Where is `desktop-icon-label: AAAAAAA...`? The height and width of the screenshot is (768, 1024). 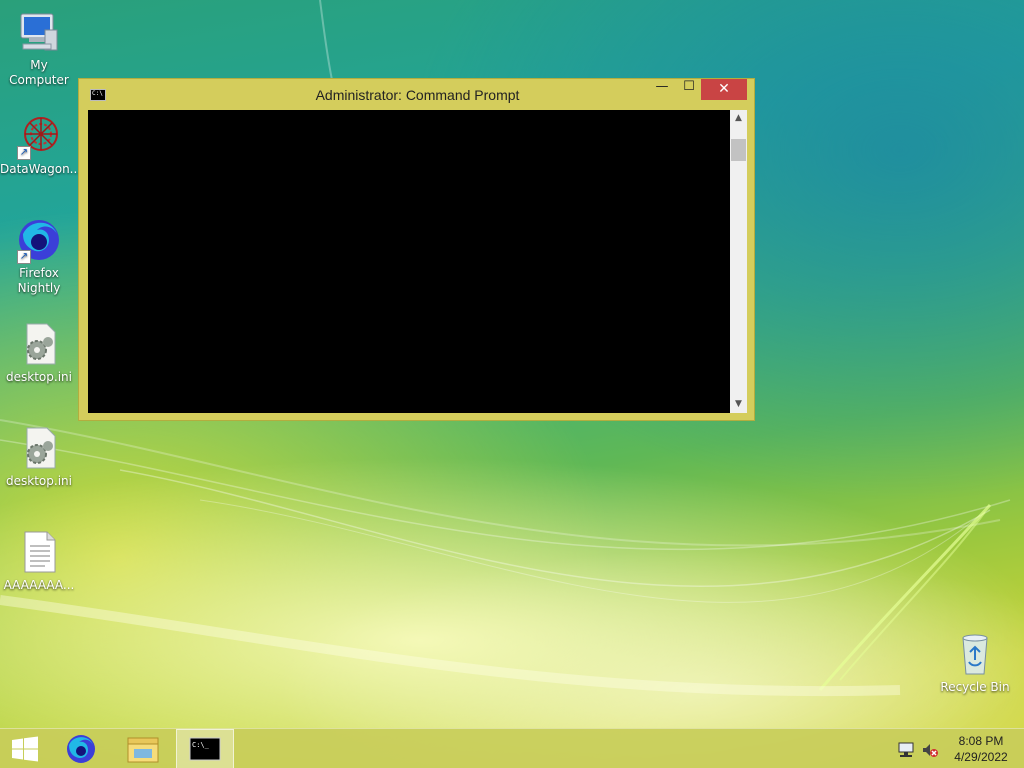 desktop-icon-label: AAAAAAA... is located at coordinates (39, 585).